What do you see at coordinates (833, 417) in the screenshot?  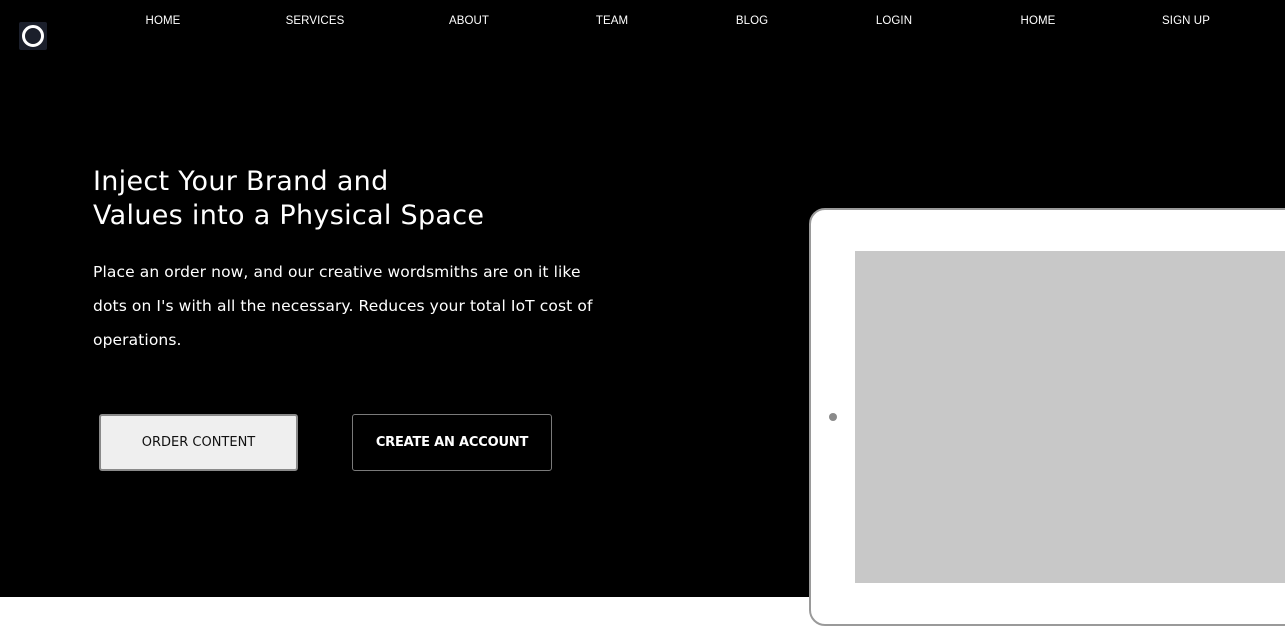 I see `camera-dot-icon` at bounding box center [833, 417].